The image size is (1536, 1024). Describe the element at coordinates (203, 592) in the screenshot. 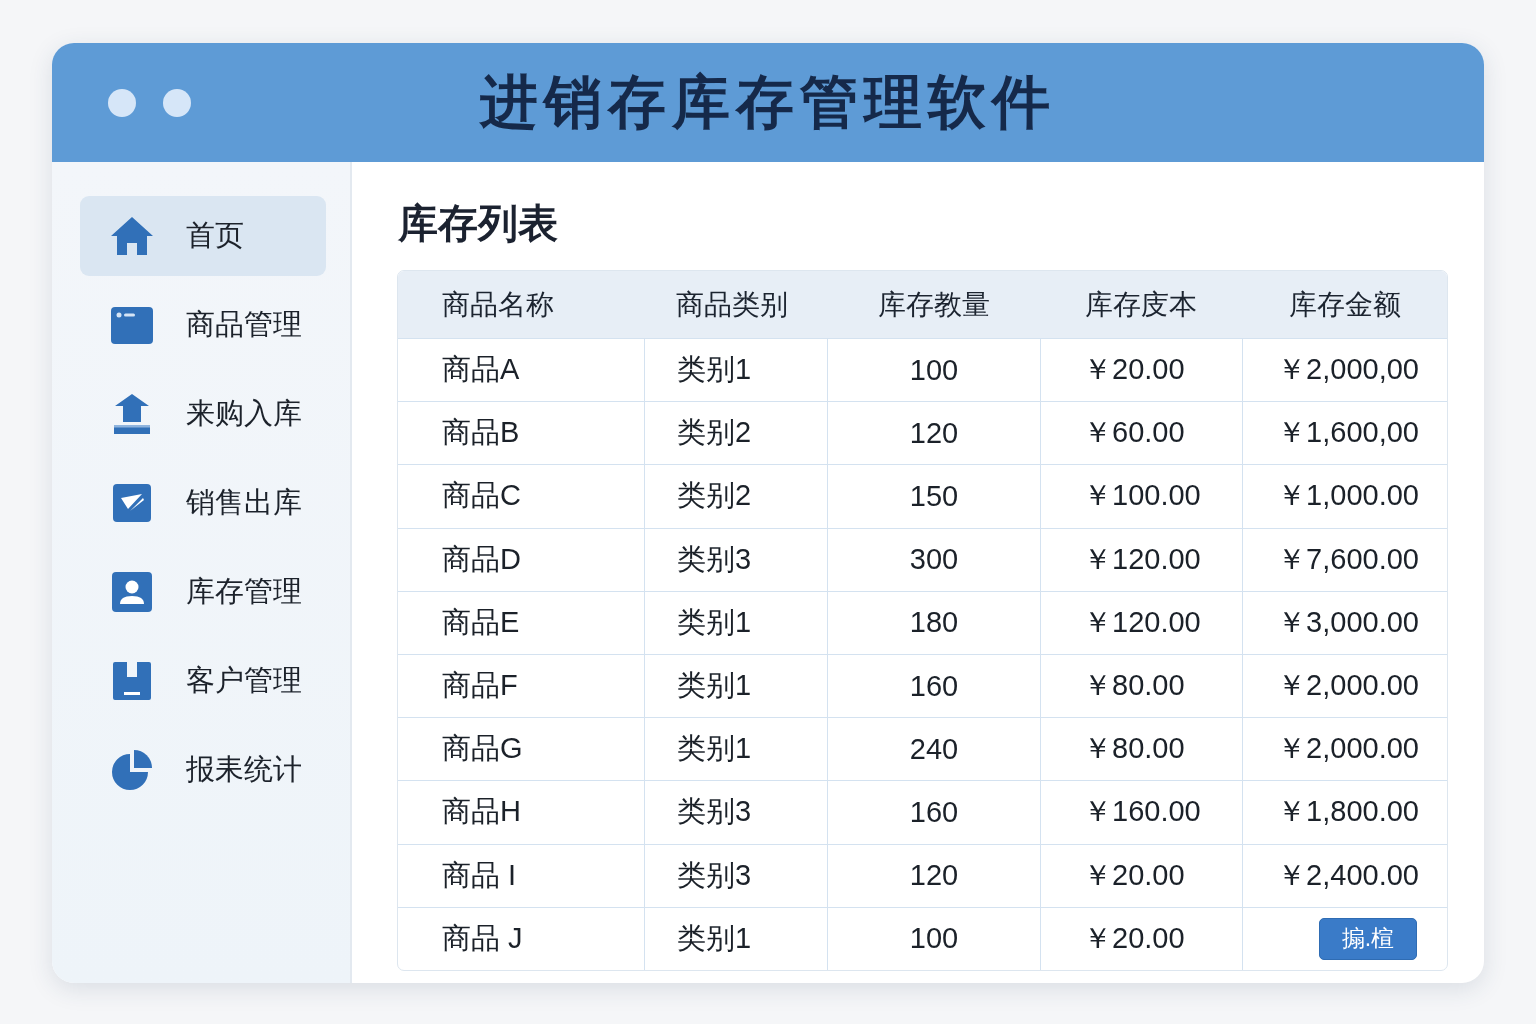

I see `sidebar-item: 库存管理` at that location.